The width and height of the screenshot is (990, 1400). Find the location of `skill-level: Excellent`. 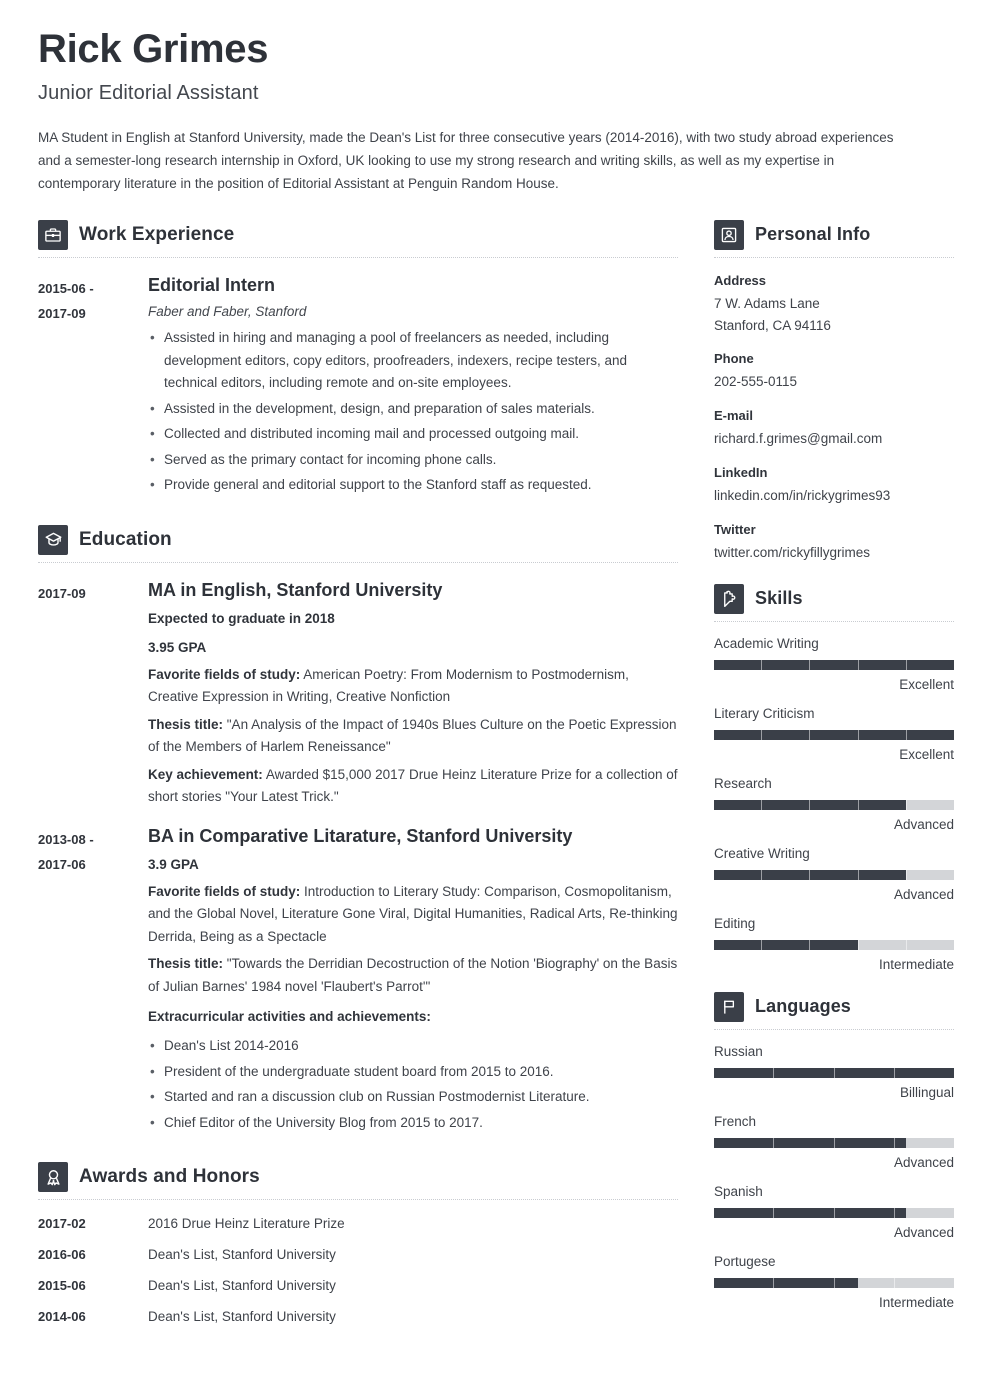

skill-level: Excellent is located at coordinates (926, 684).